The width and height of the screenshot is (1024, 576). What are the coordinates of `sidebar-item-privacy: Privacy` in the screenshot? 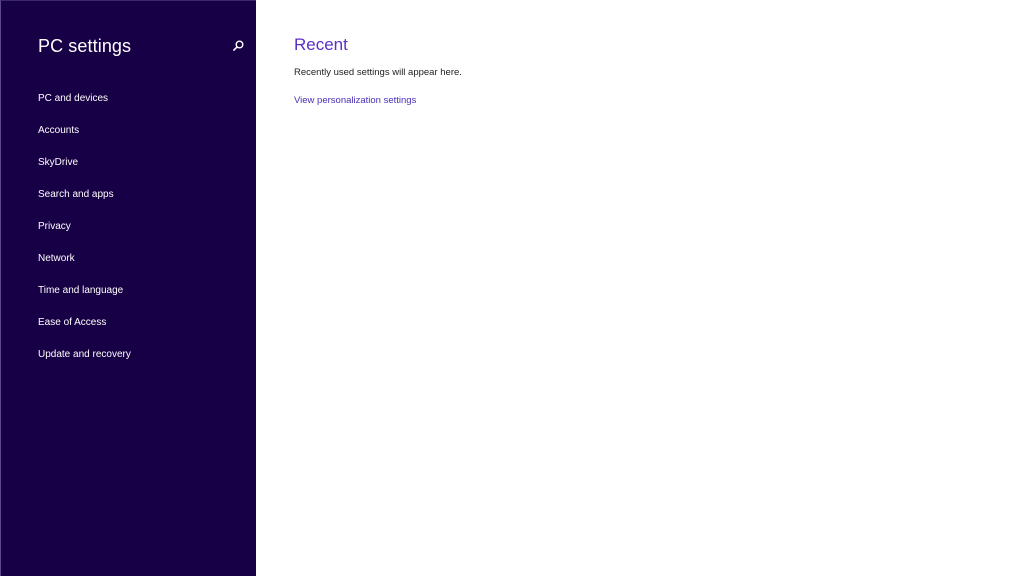 It's located at (129, 227).